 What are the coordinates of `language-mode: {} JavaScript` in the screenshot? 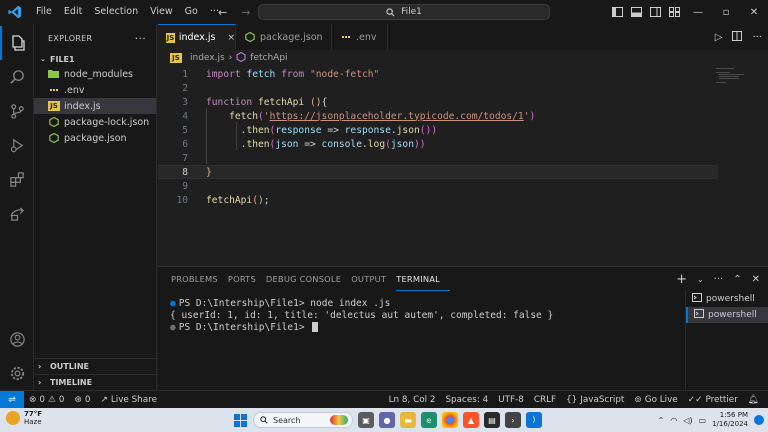 It's located at (595, 400).